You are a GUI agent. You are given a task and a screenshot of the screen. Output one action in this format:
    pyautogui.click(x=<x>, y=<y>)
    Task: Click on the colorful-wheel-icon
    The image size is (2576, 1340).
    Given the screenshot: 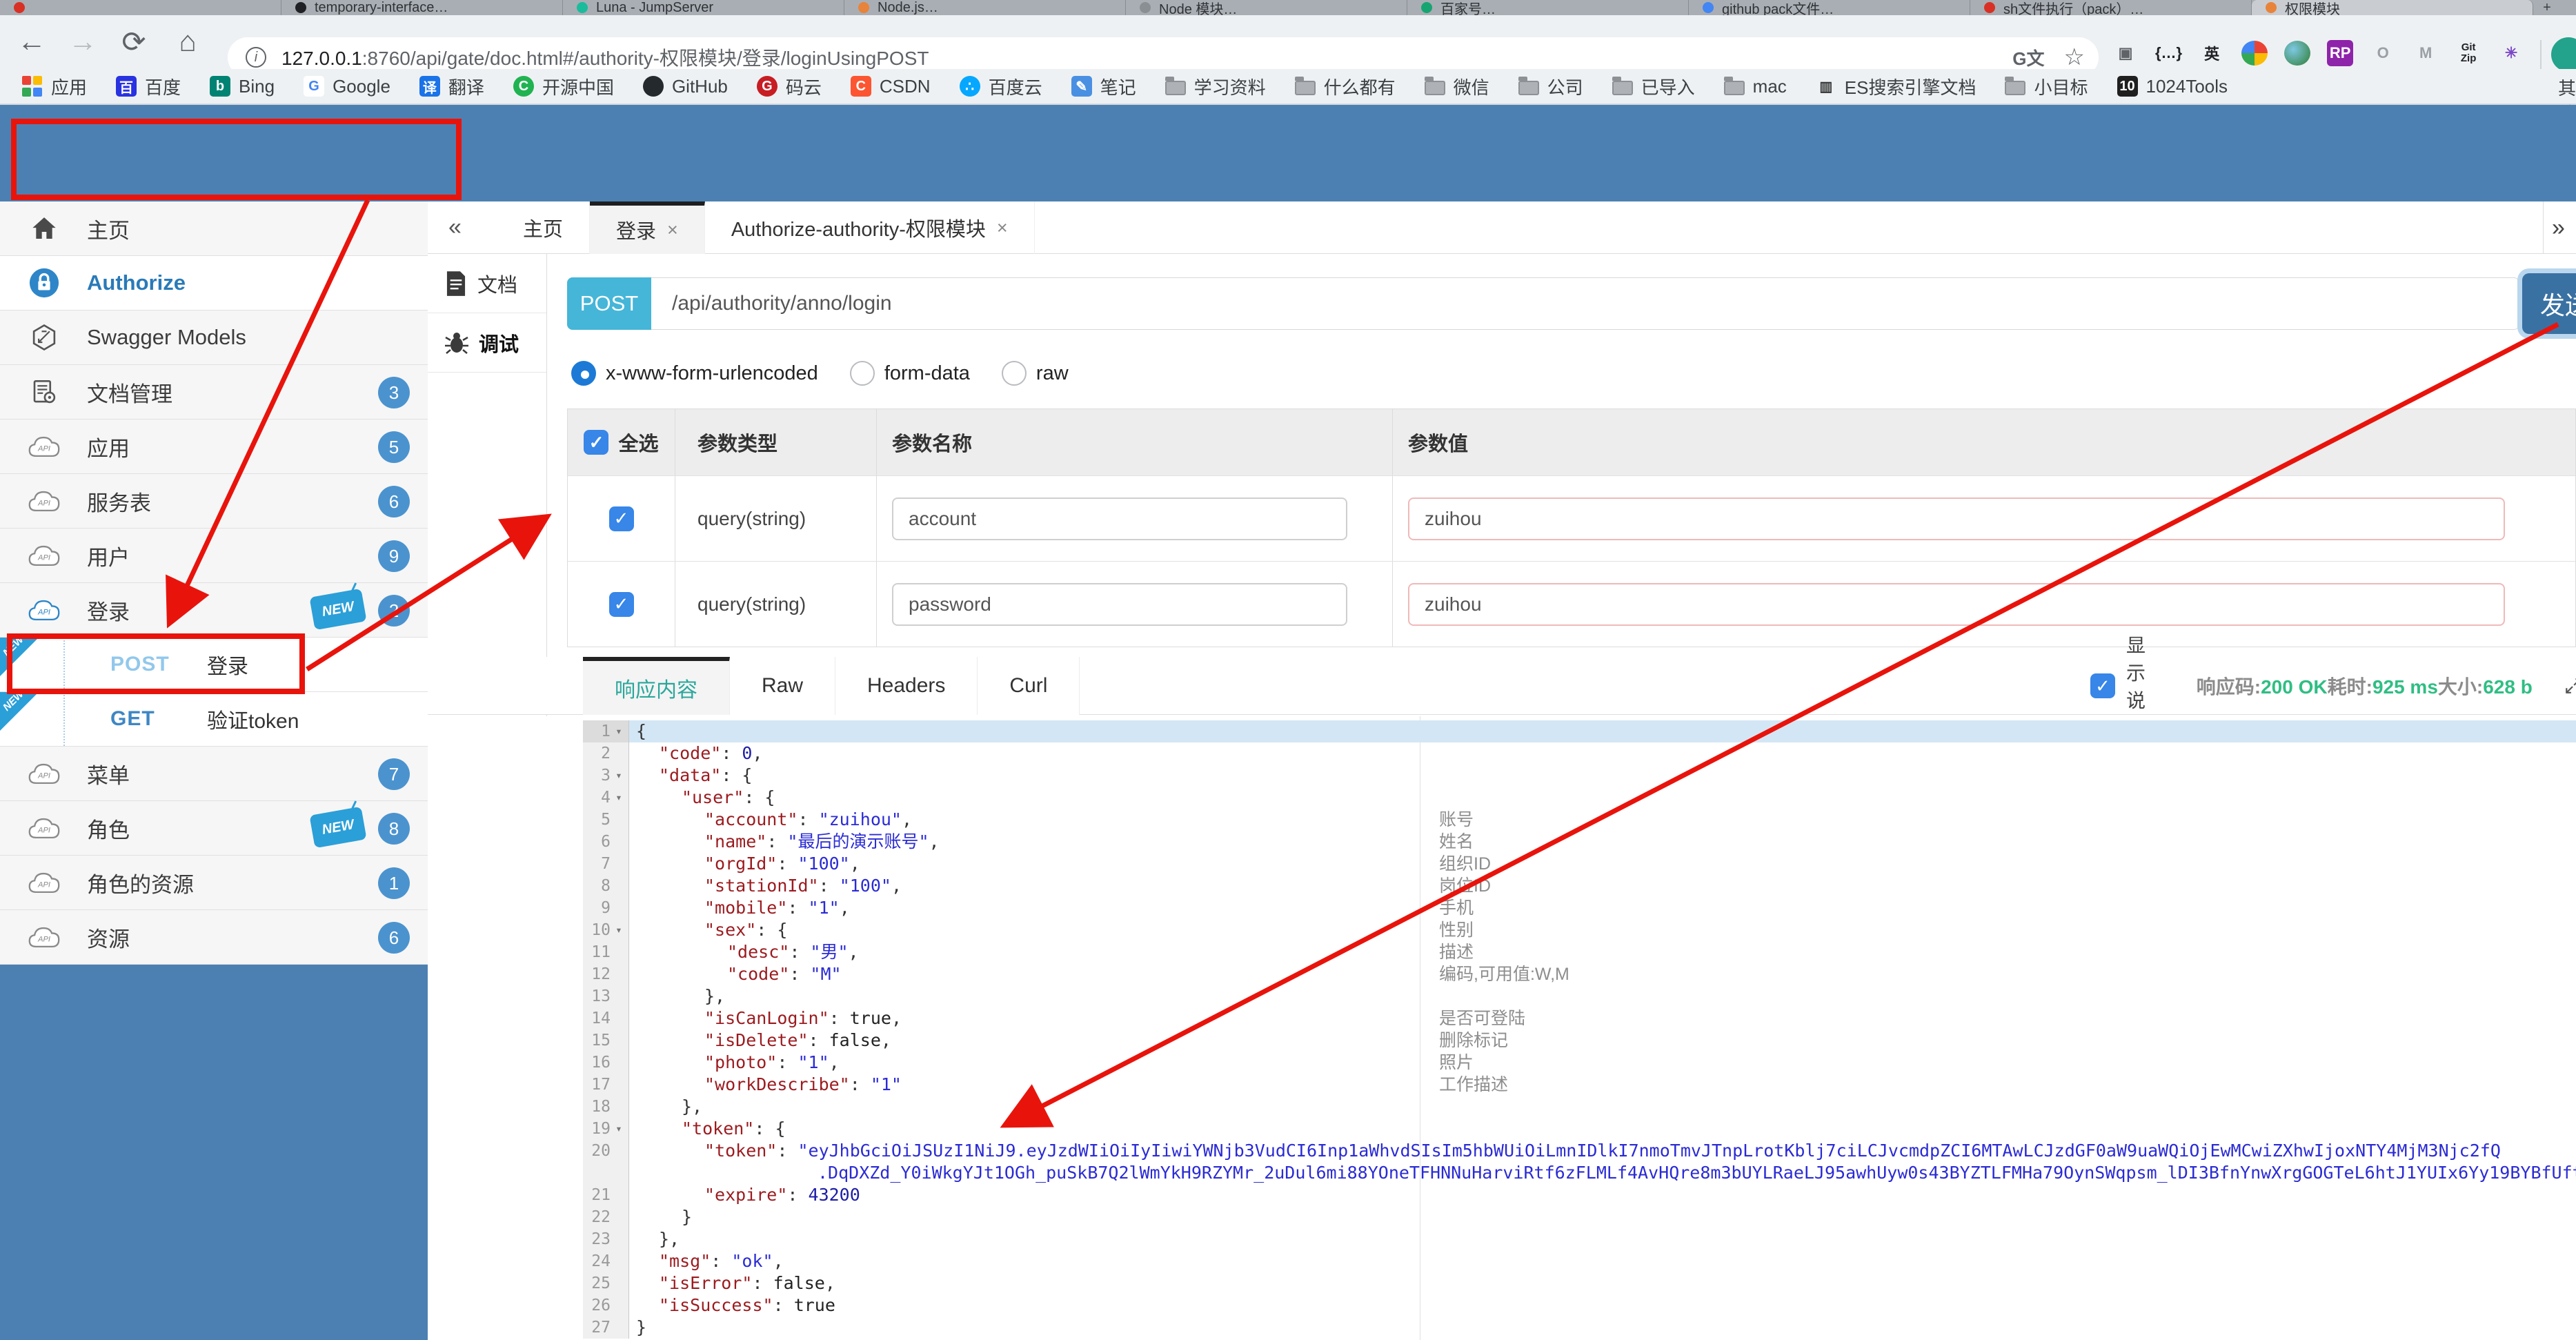 What is the action you would take?
    pyautogui.click(x=2254, y=54)
    